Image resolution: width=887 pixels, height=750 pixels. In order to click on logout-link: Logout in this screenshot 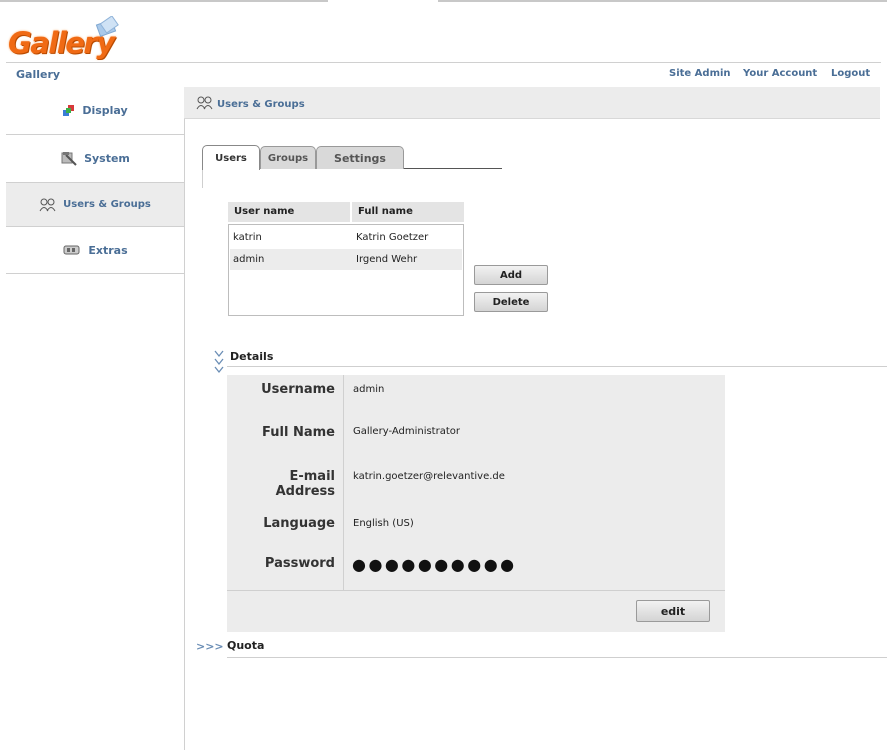, I will do `click(850, 73)`.